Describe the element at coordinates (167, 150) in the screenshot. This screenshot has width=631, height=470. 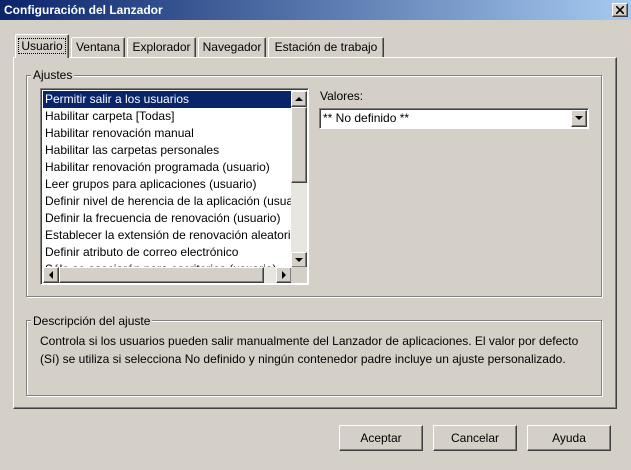
I see `list-item: Habilitar las carpetas personales` at that location.